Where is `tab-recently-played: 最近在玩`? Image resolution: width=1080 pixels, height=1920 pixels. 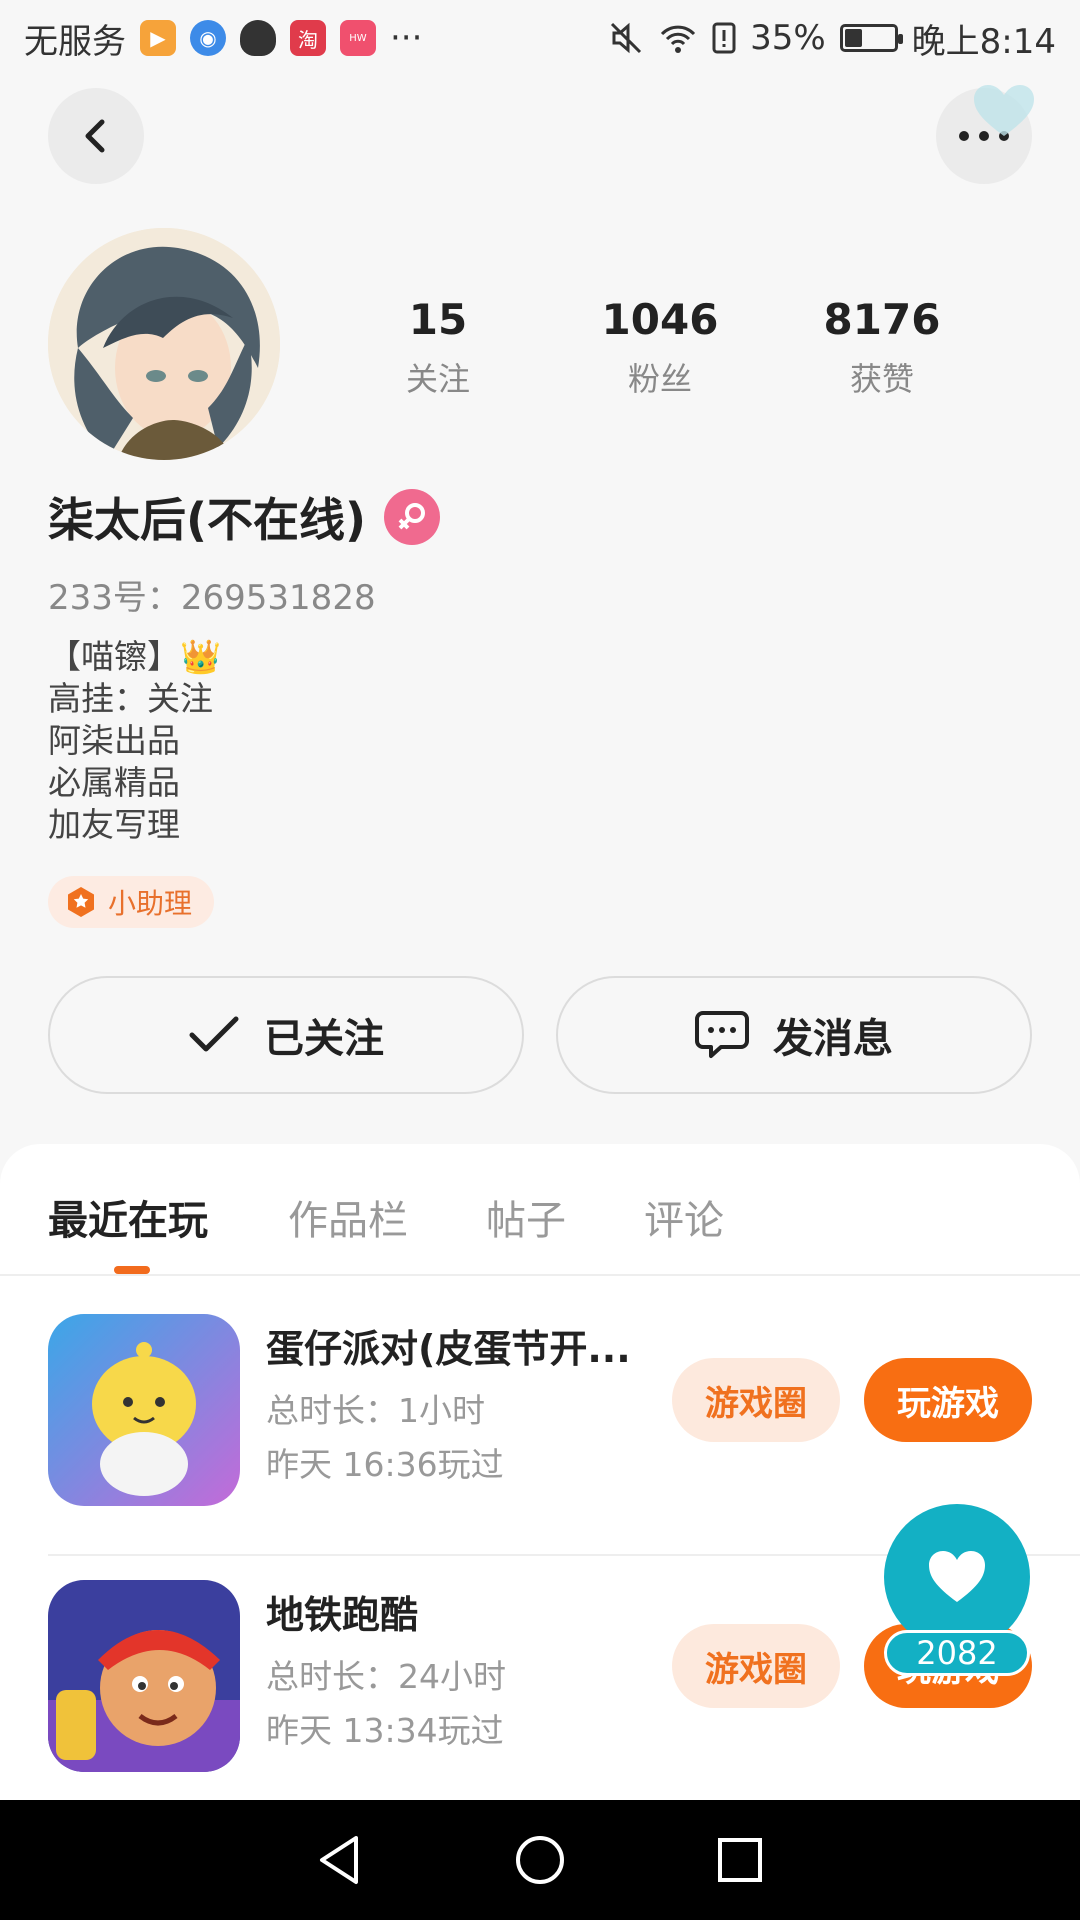 tab-recently-played: 最近在玩 is located at coordinates (128, 1217).